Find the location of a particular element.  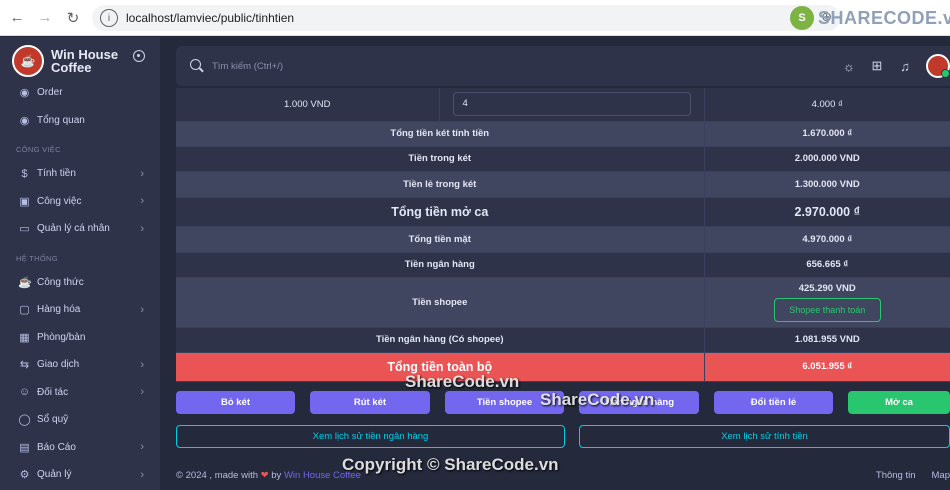

address-bar: i localhost/lamviec/public/tinhtien ⊕ is located at coordinates (466, 18).